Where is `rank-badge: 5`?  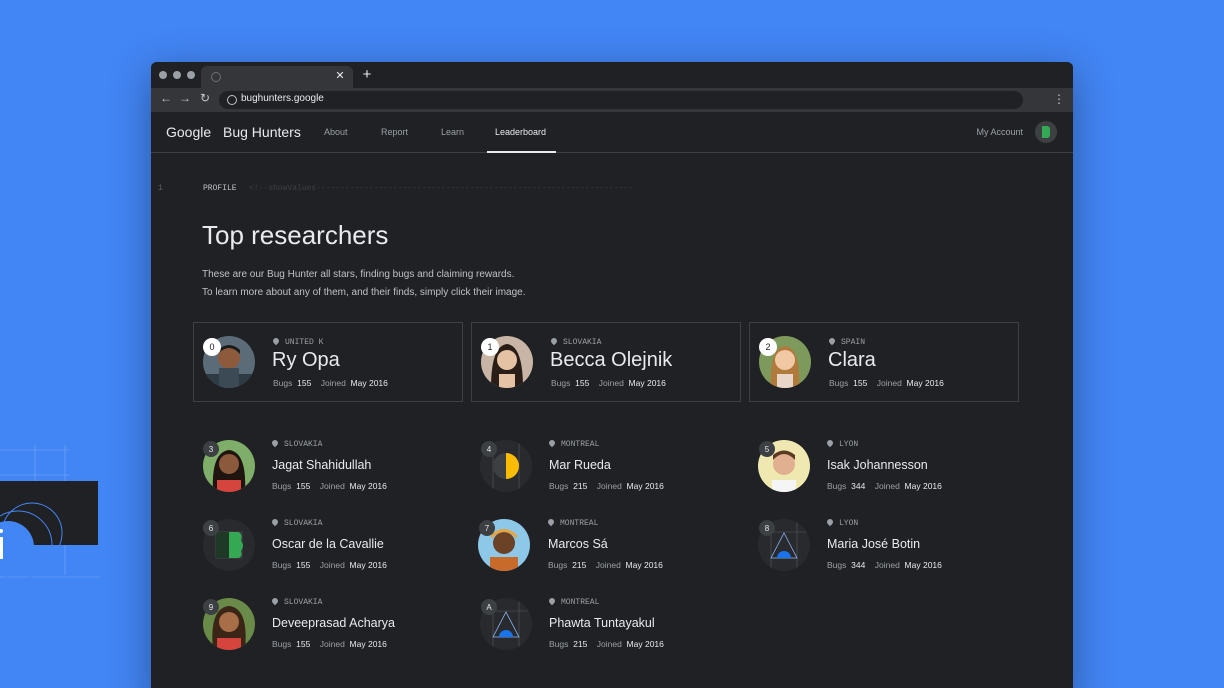 rank-badge: 5 is located at coordinates (767, 449).